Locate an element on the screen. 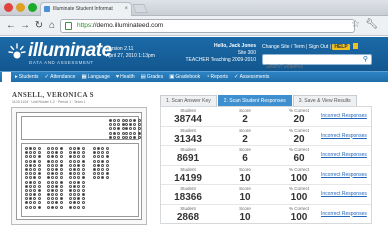 Image resolution: width=388 pixels, height=241 pixels. nav-item-assessments: ✓Assessments is located at coordinates (251, 77).